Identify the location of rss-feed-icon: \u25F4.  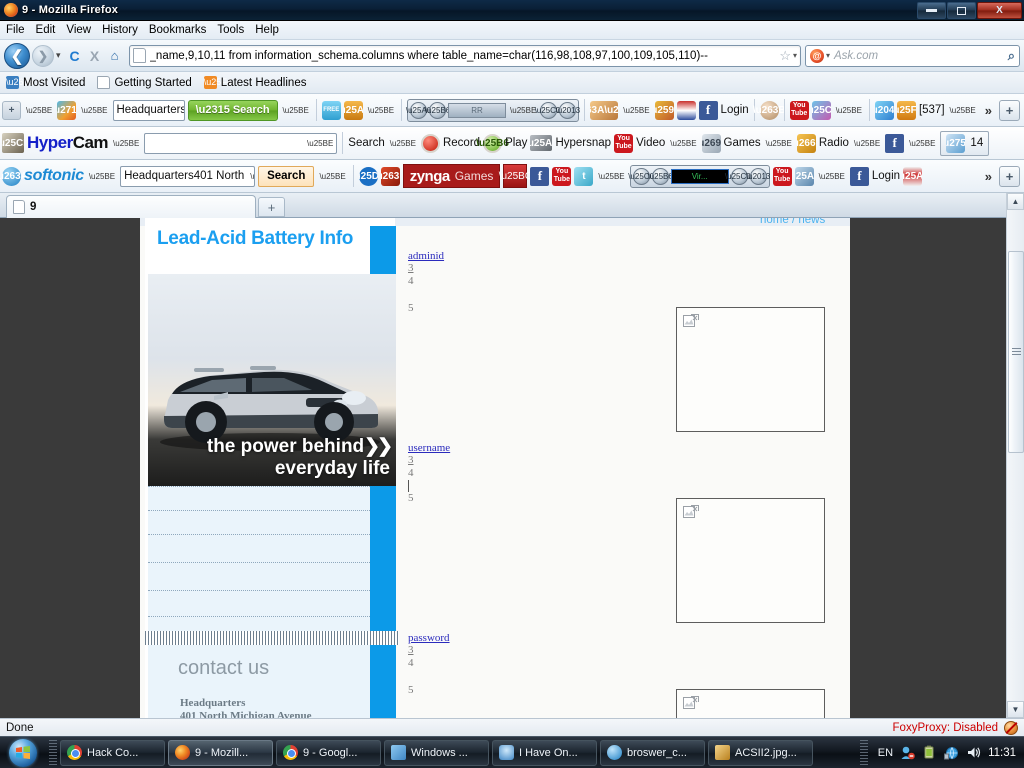
(906, 110).